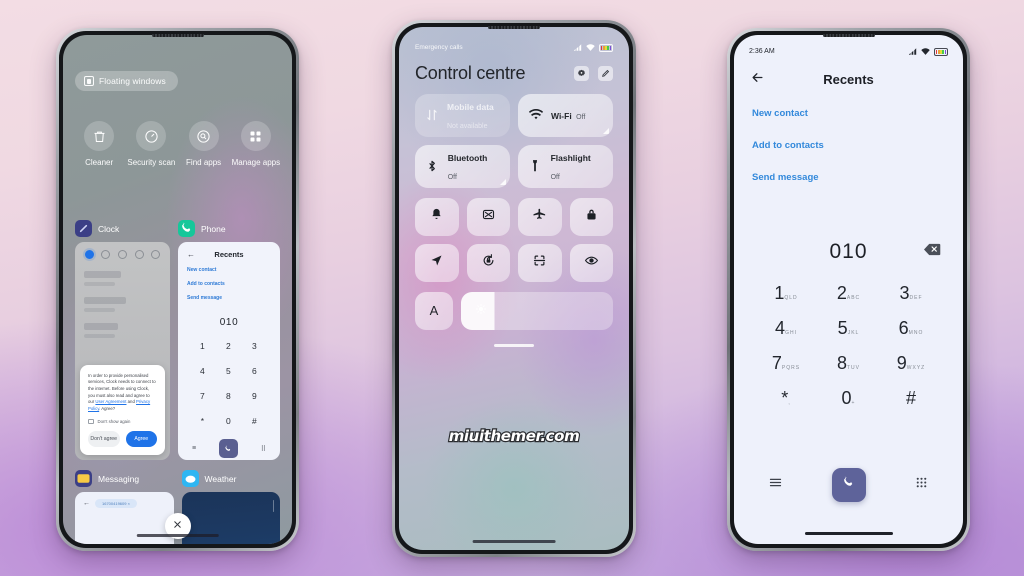  I want to click on preview-key-3: 3, so click(255, 345).